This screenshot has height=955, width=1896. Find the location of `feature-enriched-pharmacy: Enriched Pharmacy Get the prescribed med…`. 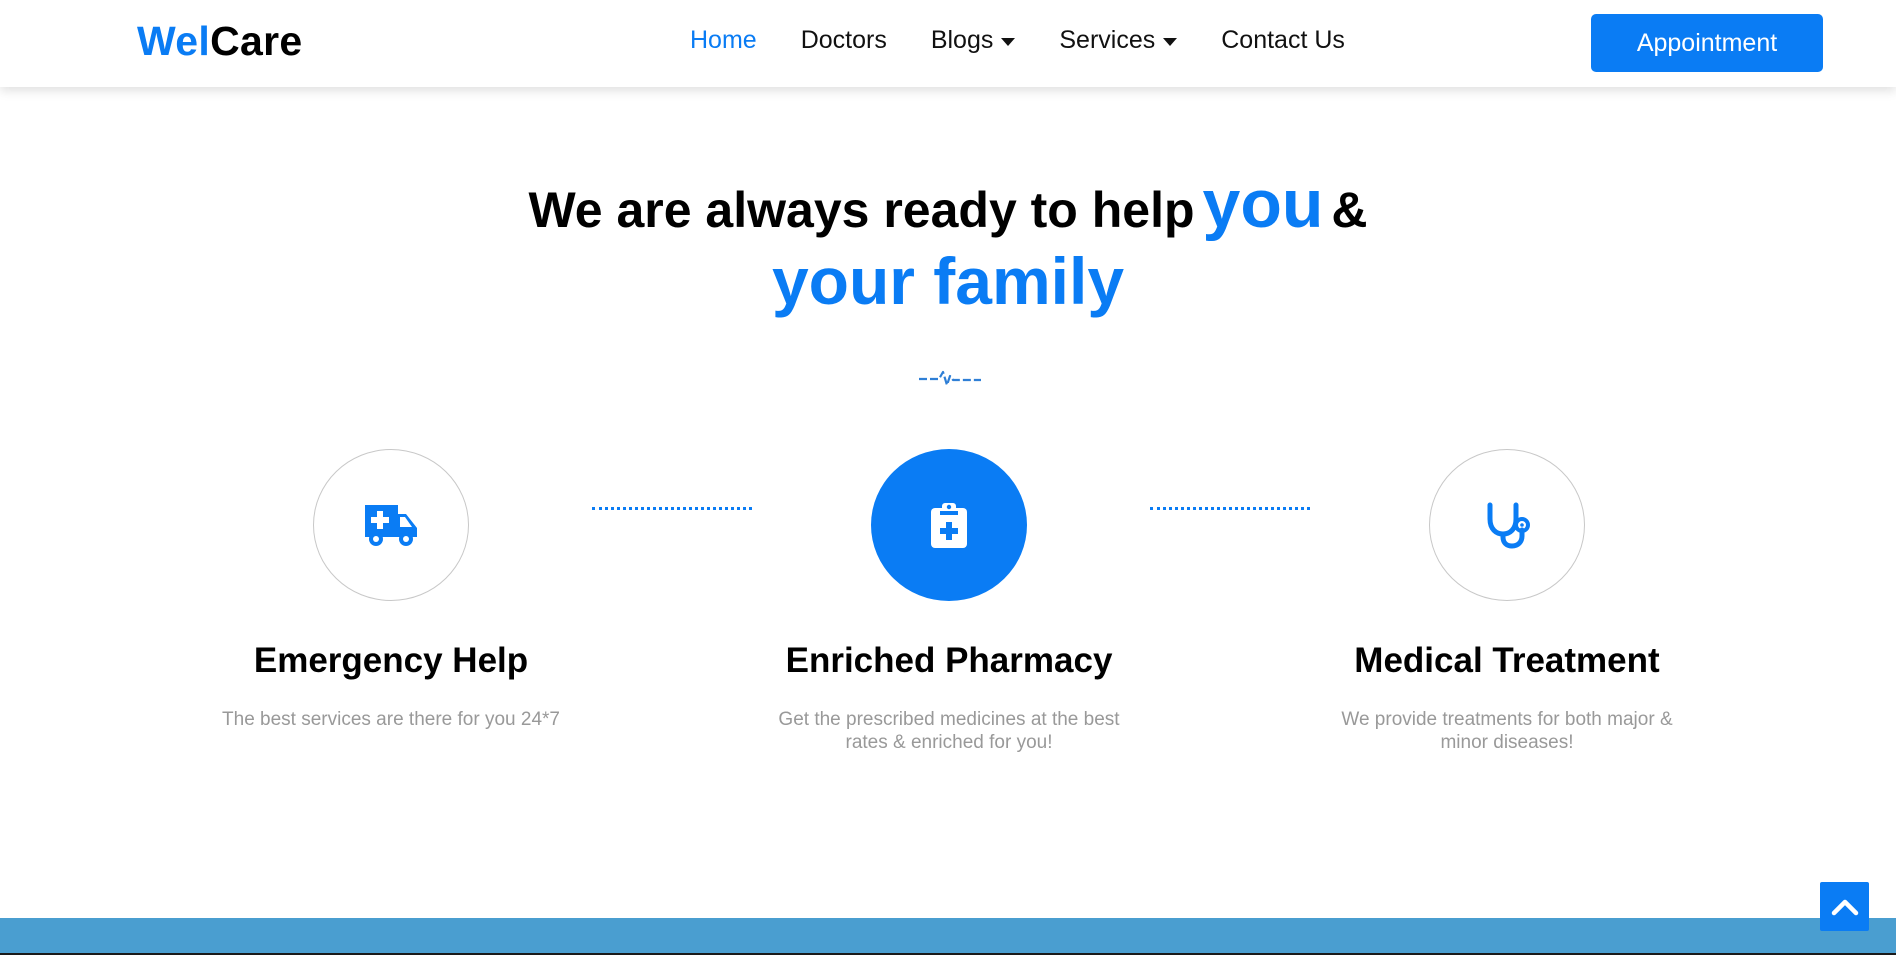

feature-enriched-pharmacy: Enriched Pharmacy Get the prescribed med… is located at coordinates (949, 601).